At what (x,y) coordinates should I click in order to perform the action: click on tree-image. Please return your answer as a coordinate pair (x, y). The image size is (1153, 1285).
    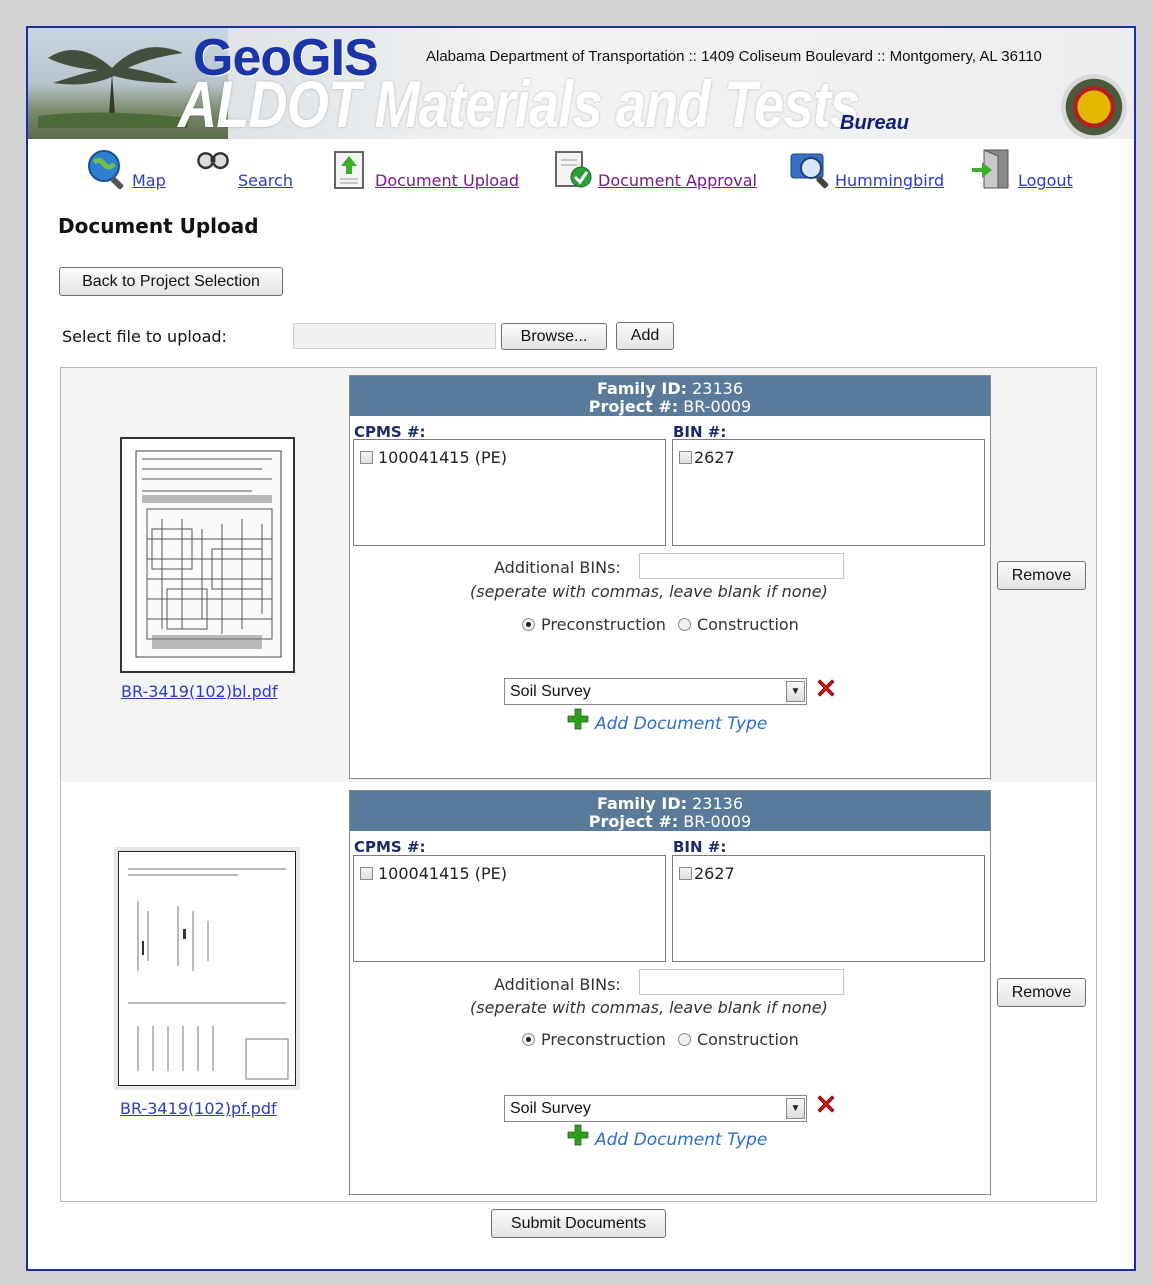
    Looking at the image, I should click on (113, 87).